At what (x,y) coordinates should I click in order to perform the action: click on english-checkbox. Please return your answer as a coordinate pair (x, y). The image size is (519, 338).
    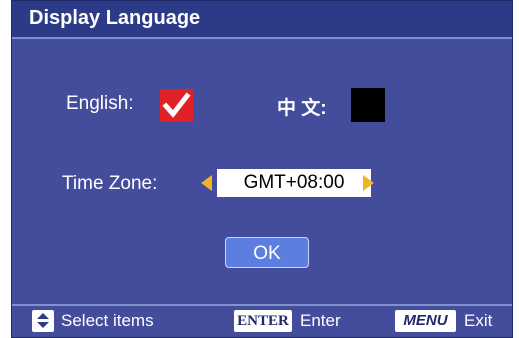
    Looking at the image, I should click on (176, 105).